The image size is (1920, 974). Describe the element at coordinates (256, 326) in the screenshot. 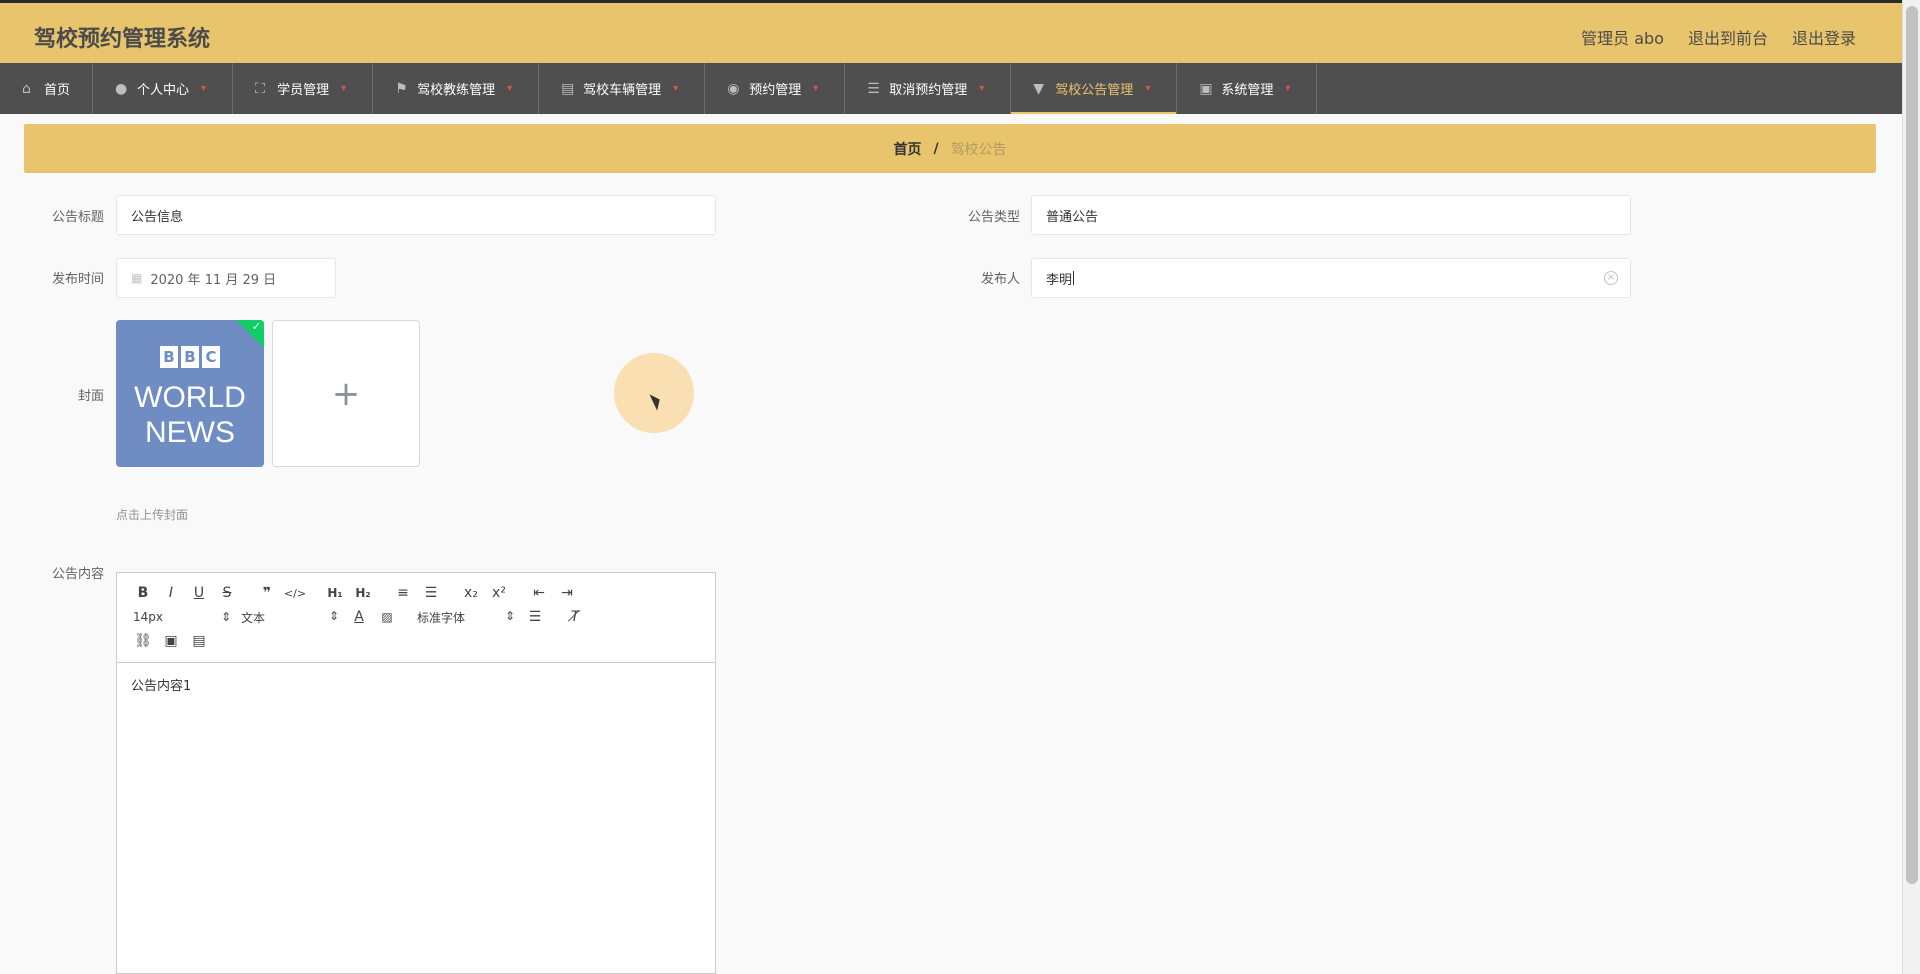

I see `check-icon: ✓` at that location.